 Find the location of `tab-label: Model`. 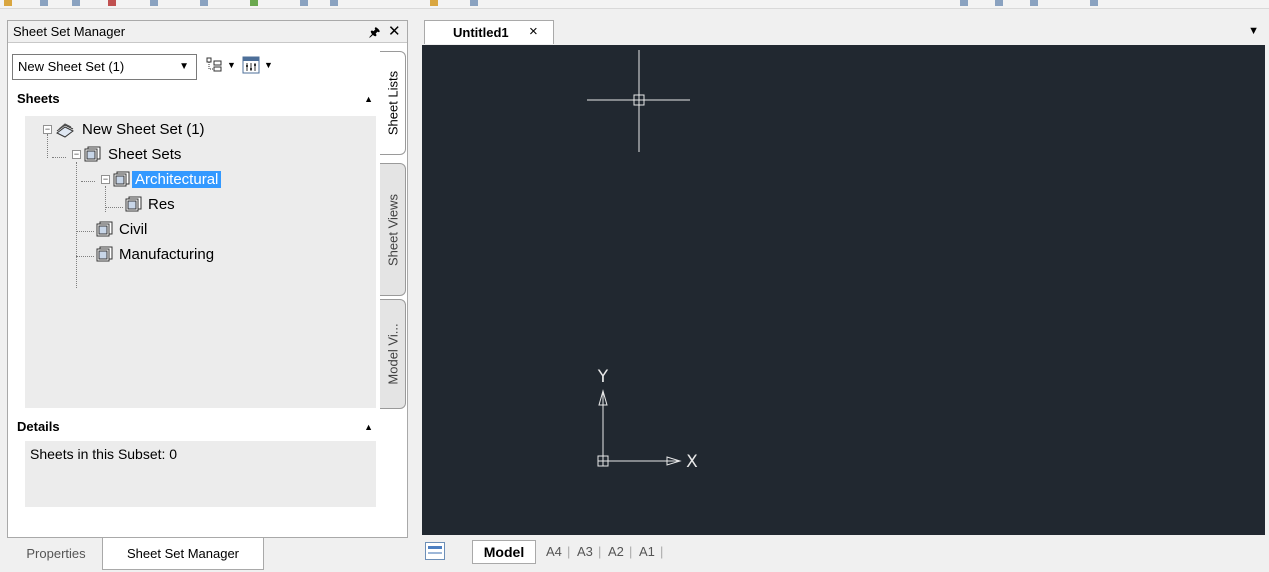

tab-label: Model is located at coordinates (504, 552).